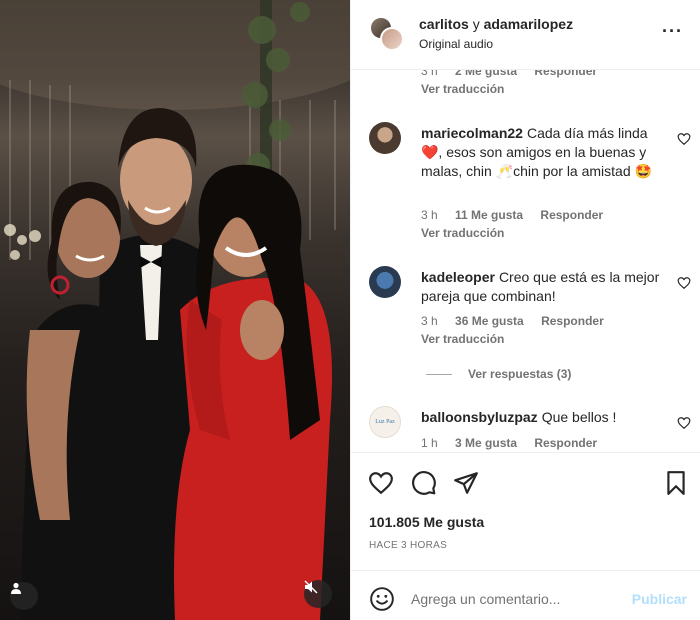 Image resolution: width=700 pixels, height=620 pixels. What do you see at coordinates (439, 374) in the screenshot?
I see `replies-divider` at bounding box center [439, 374].